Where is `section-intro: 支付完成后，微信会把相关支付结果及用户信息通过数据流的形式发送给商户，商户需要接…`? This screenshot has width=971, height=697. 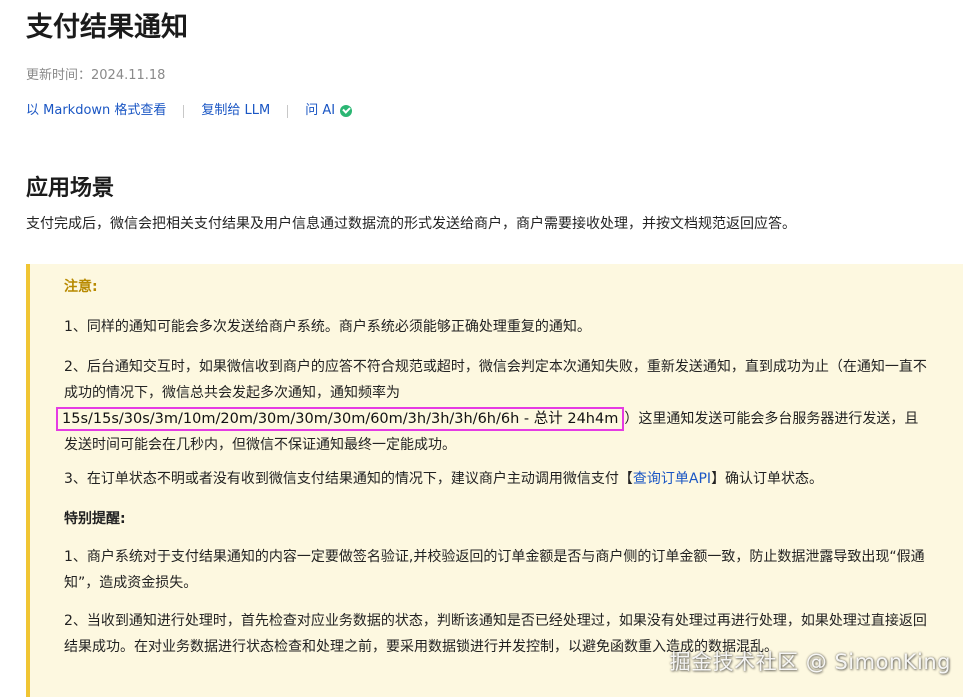
section-intro: 支付完成后，微信会把相关支付结果及用户信息通过数据流的形式发送给商户，商户需要接… is located at coordinates (411, 224).